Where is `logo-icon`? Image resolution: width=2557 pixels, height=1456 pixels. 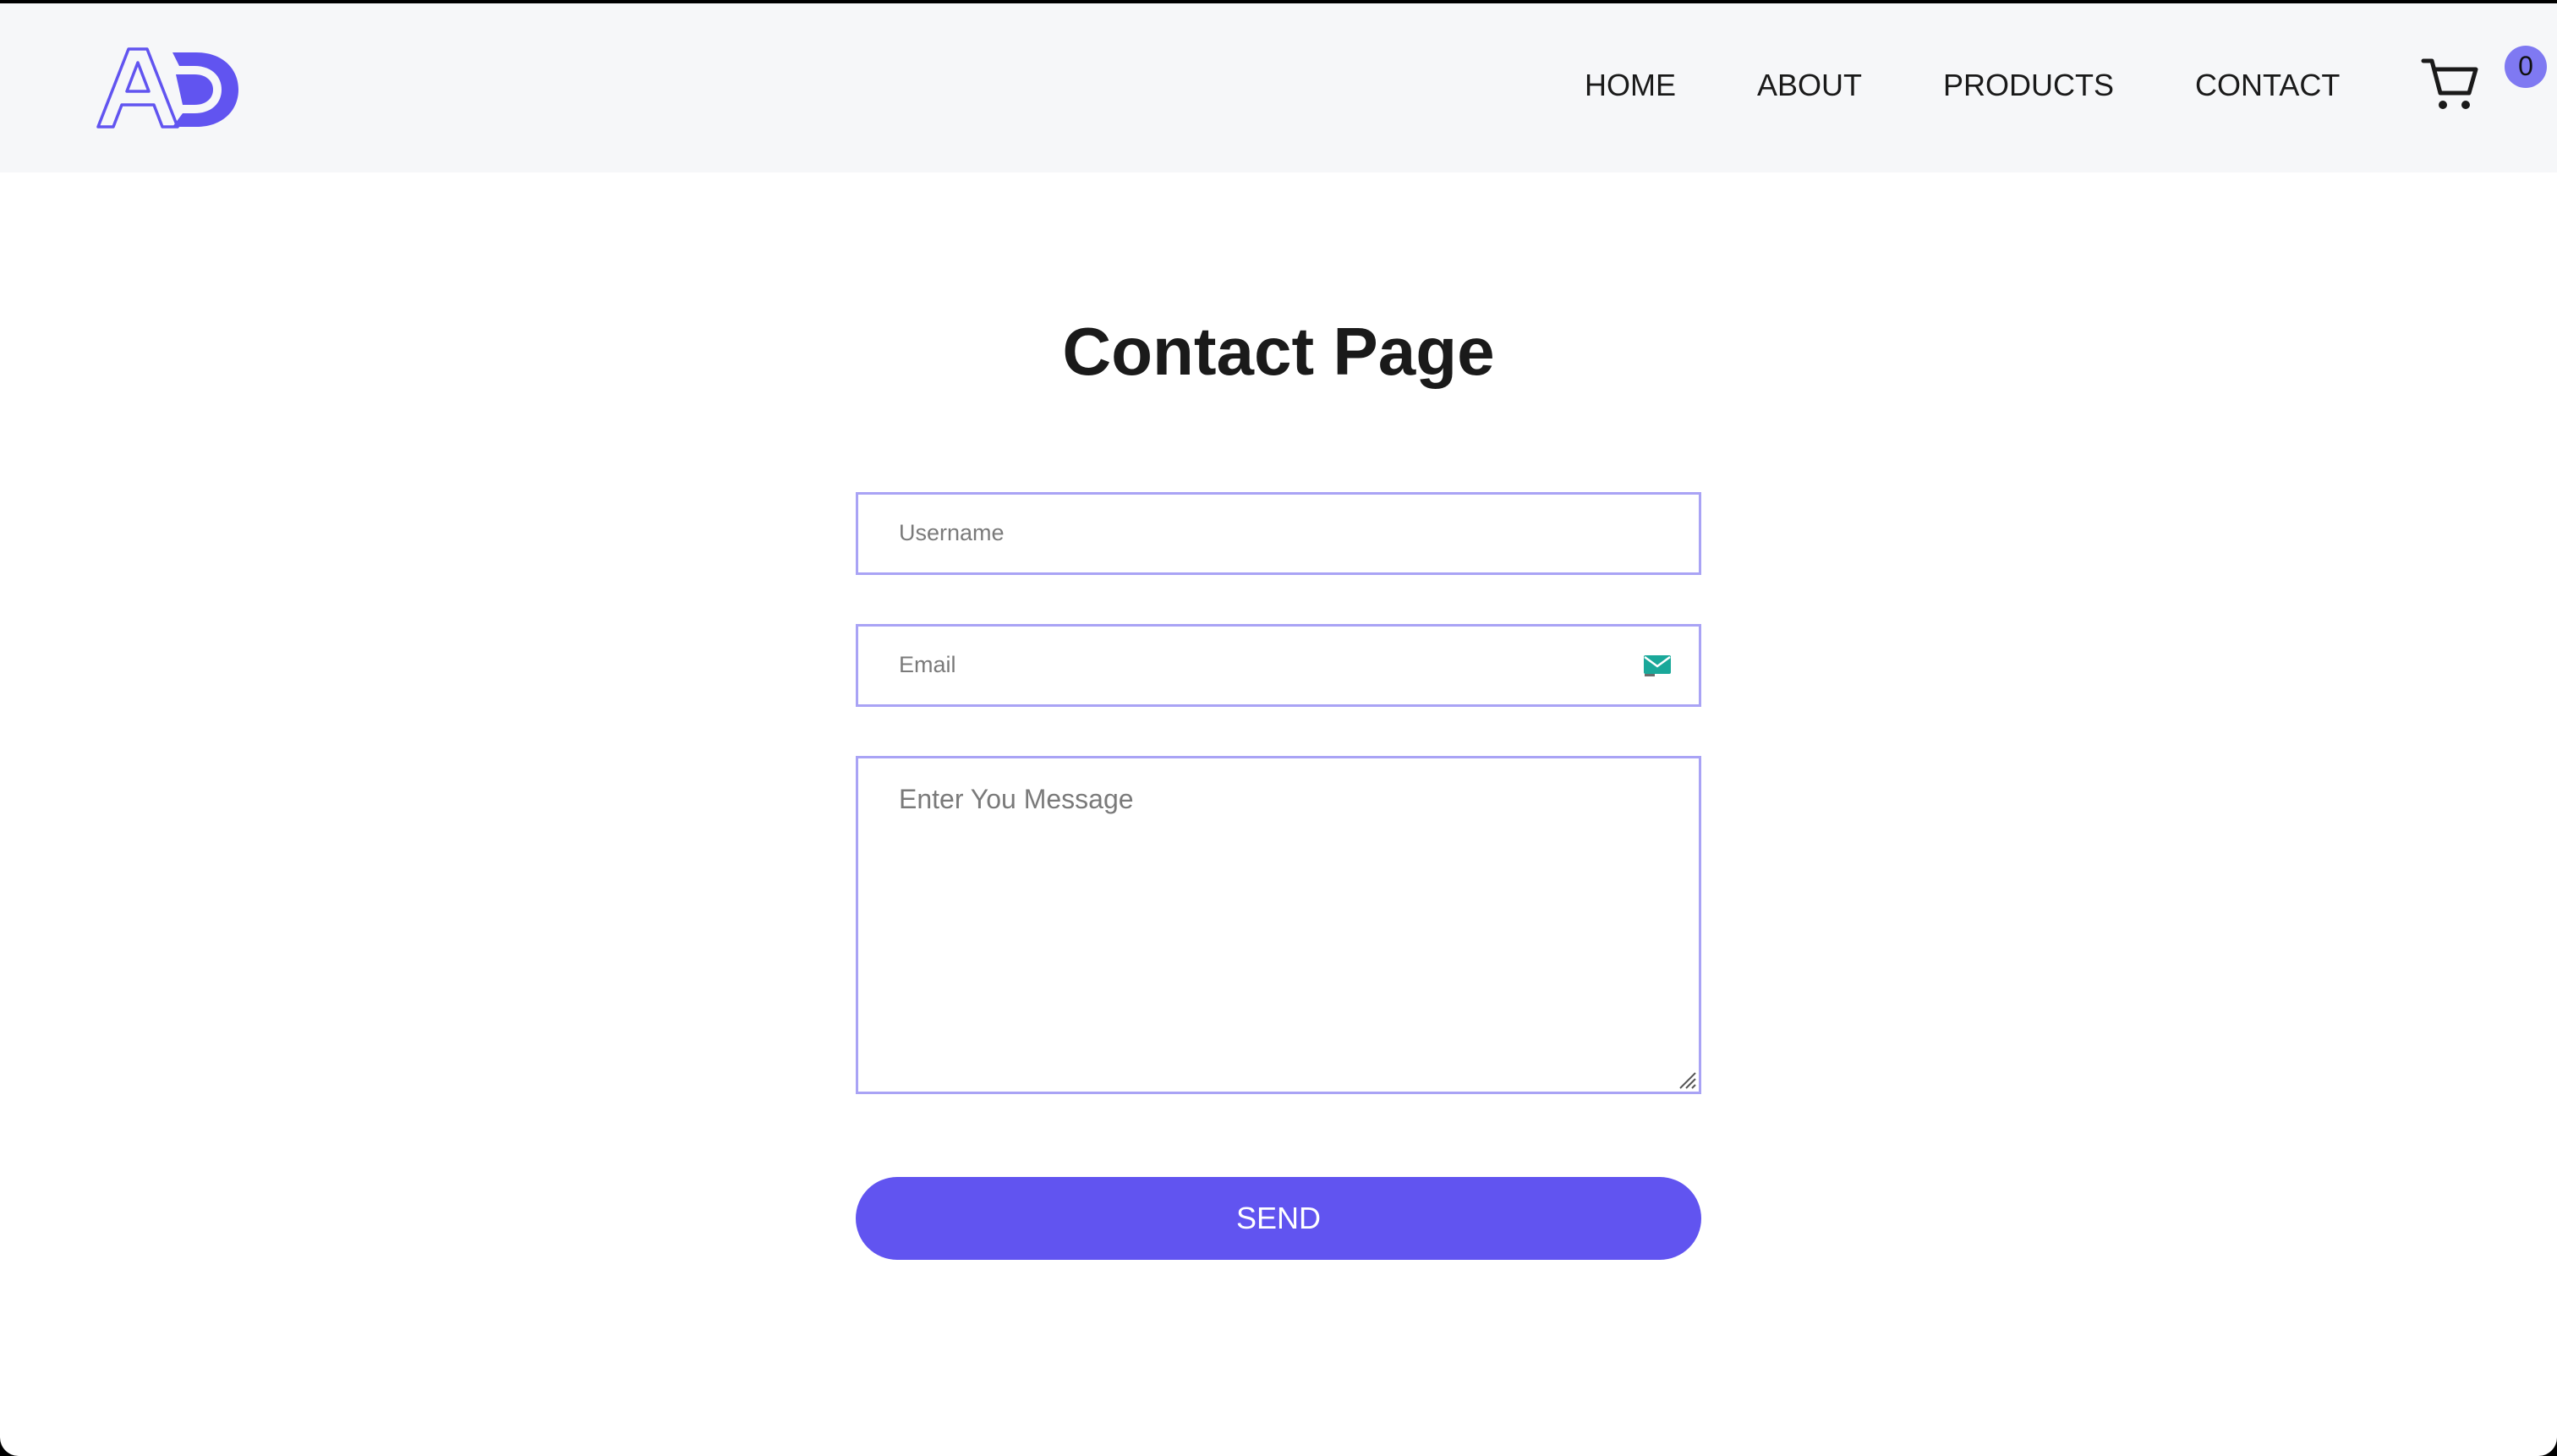 logo-icon is located at coordinates (167, 88).